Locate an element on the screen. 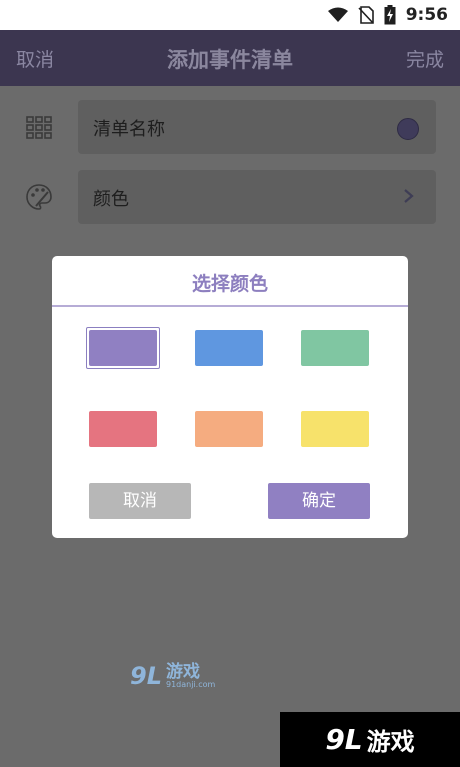 This screenshot has width=460, height=767. color-swatch-yellow is located at coordinates (335, 429).